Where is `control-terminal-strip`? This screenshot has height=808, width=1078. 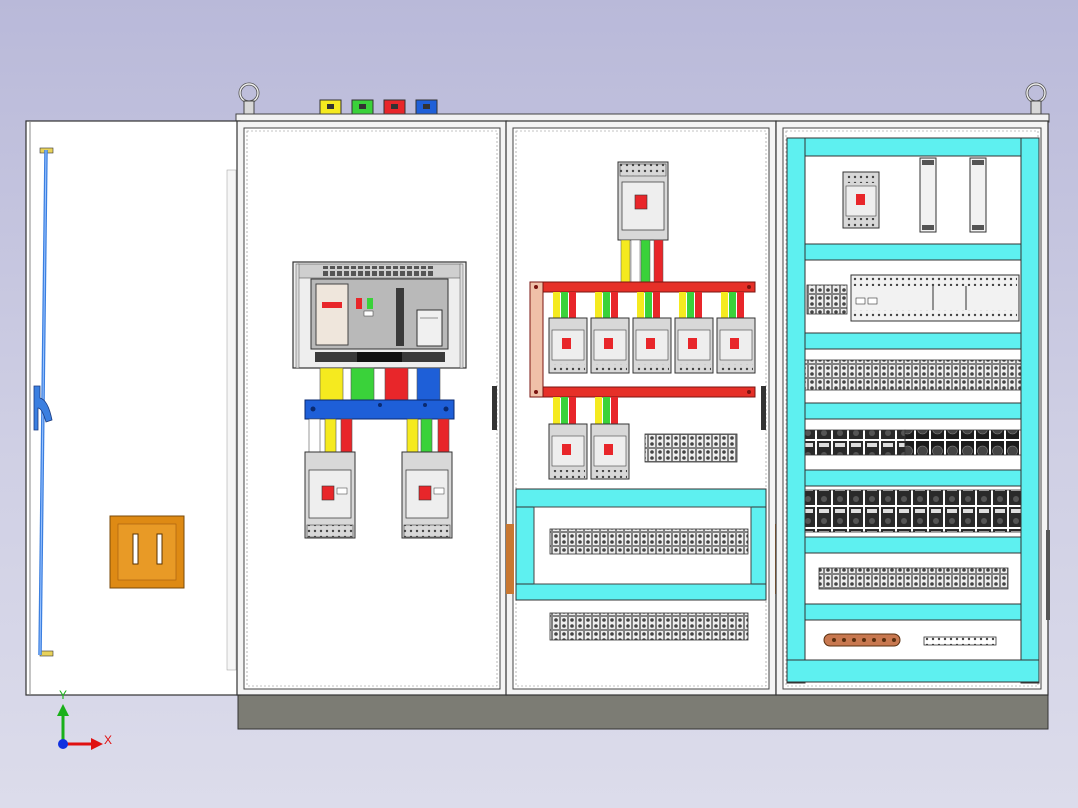
control-terminal-strip is located at coordinates (913, 578).